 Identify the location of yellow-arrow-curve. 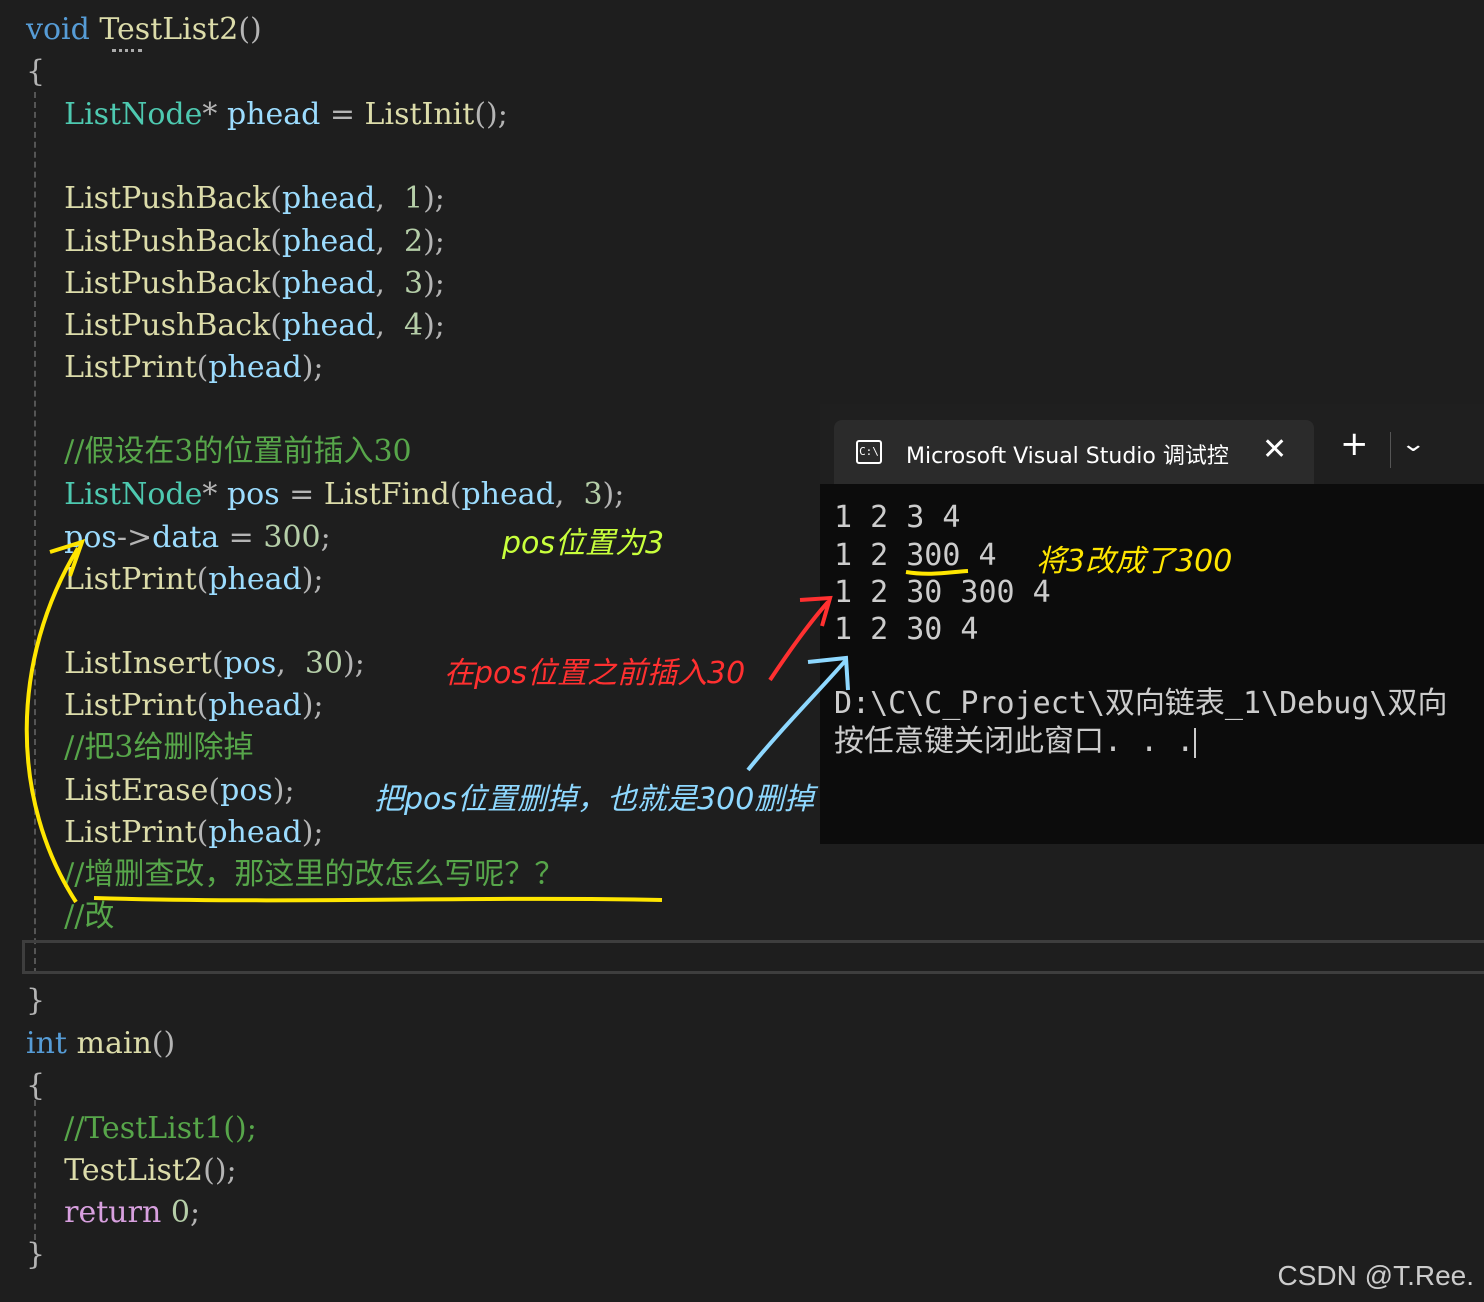
(52, 725).